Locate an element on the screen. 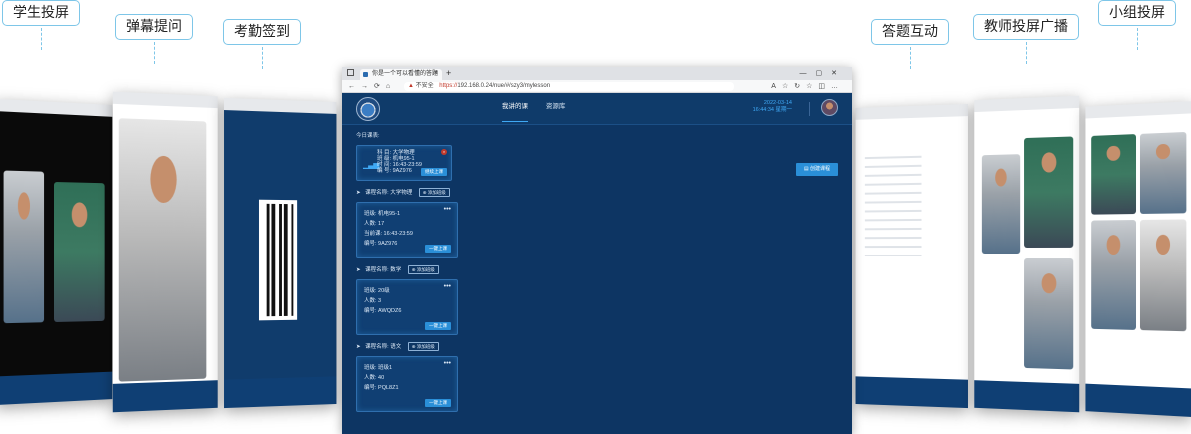  window-menu-icon is located at coordinates (350, 72).